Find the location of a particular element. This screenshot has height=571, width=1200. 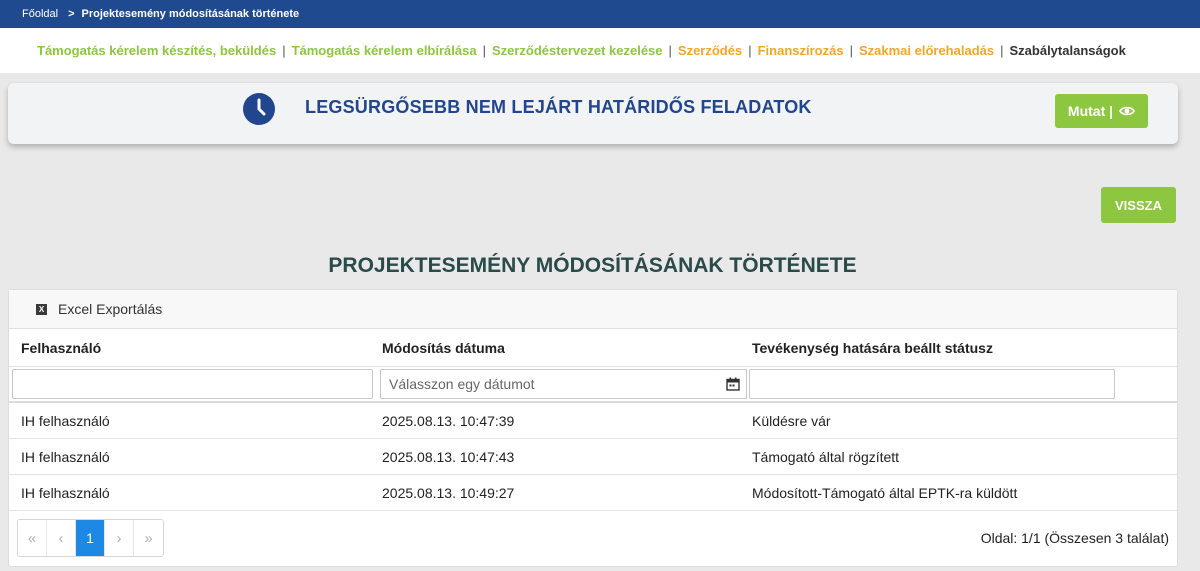

breadcrumb-current: Projektesemény módosításának története is located at coordinates (190, 14).